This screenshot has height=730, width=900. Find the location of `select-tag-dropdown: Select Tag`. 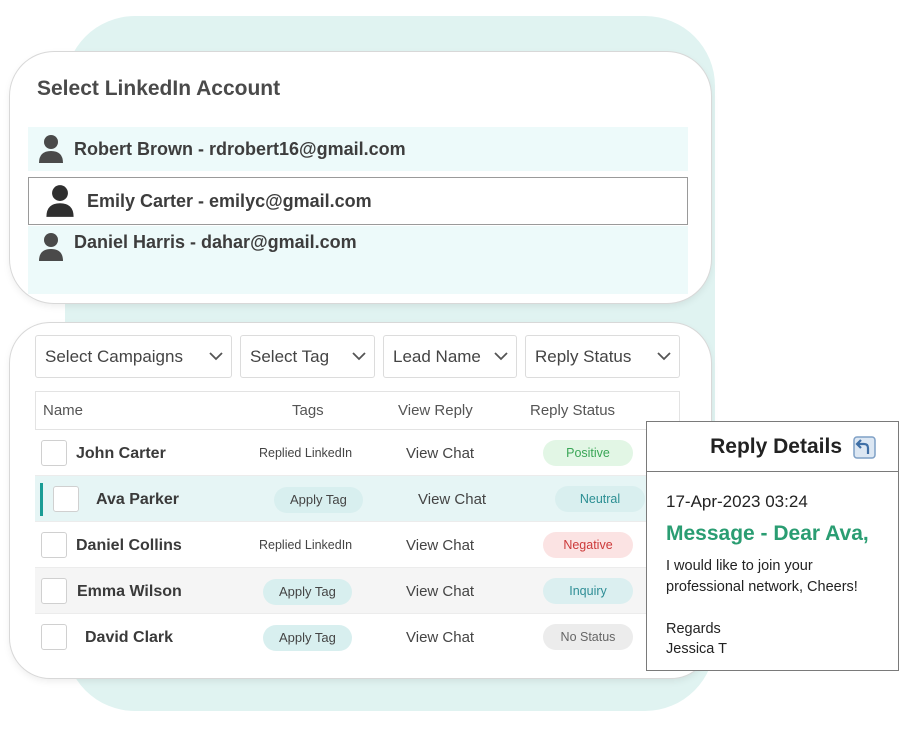

select-tag-dropdown: Select Tag is located at coordinates (307, 356).